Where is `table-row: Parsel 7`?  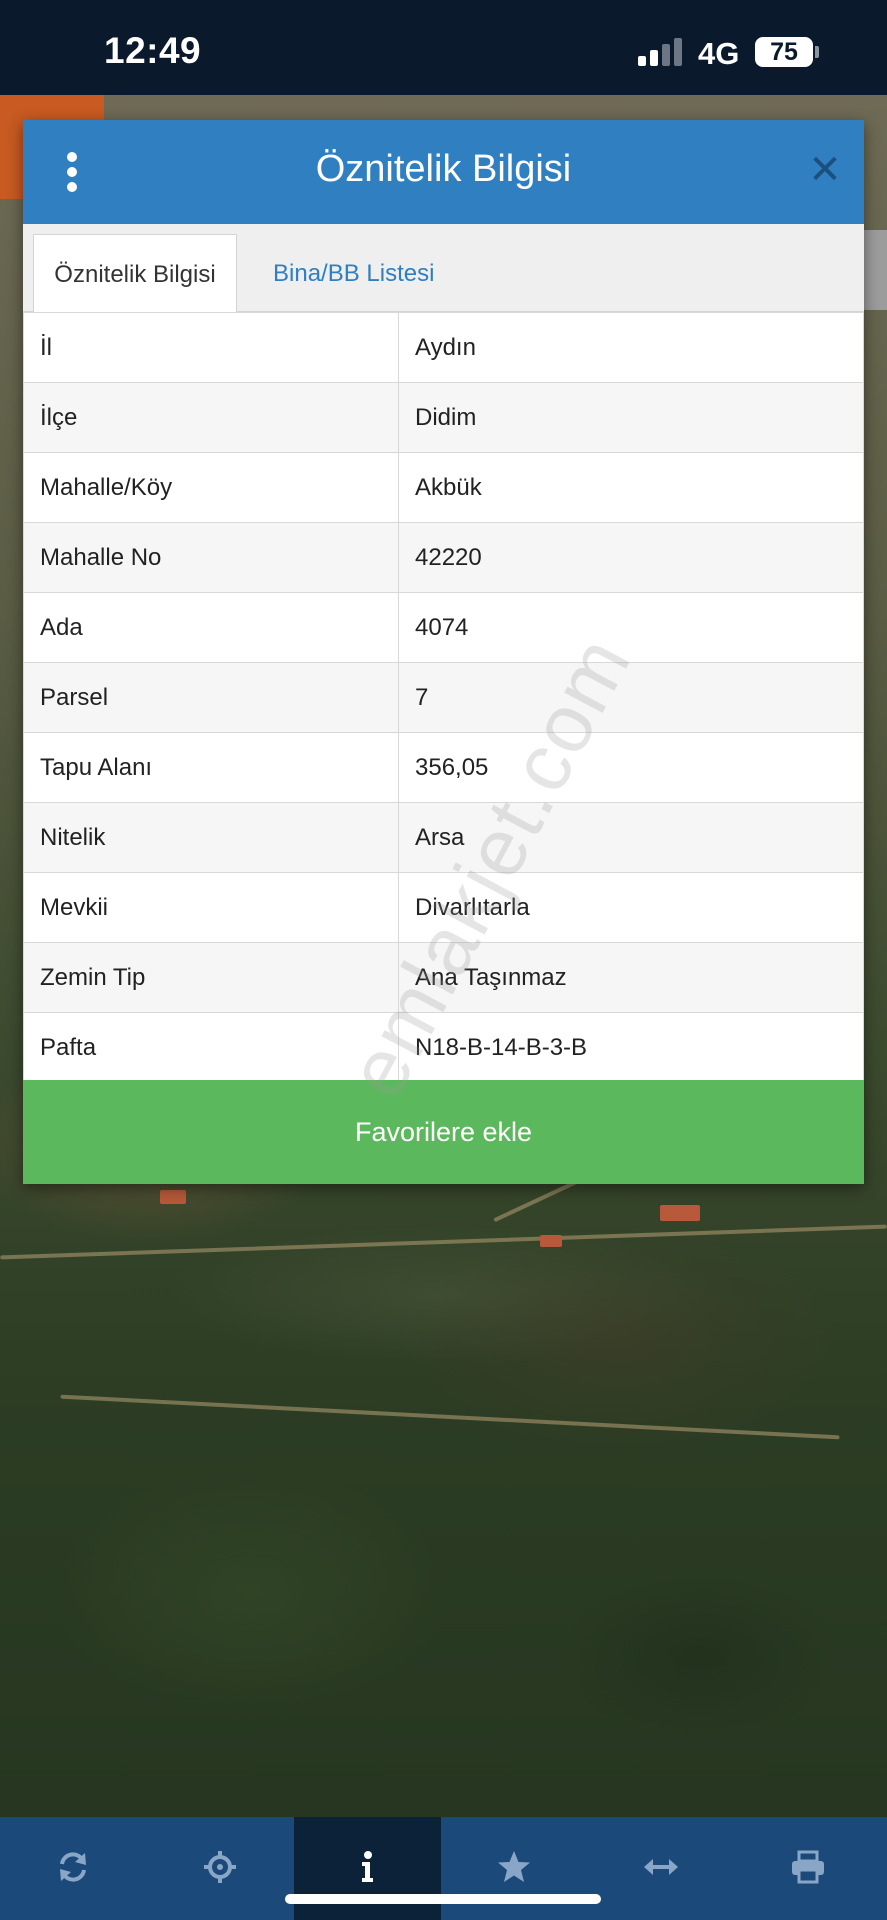
table-row: Parsel 7 is located at coordinates (443, 697).